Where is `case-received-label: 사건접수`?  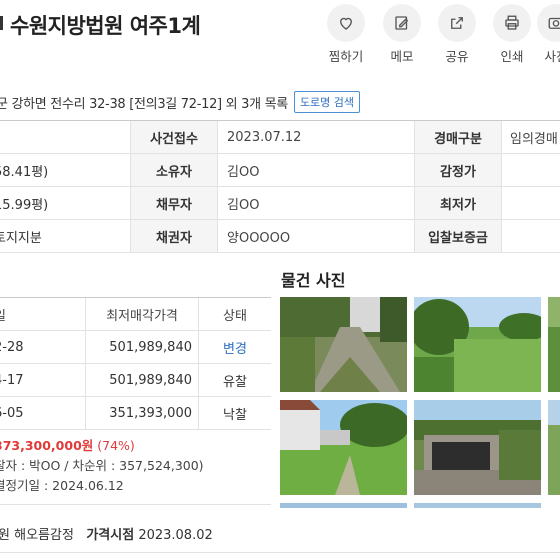 case-received-label: 사건접수 is located at coordinates (174, 137).